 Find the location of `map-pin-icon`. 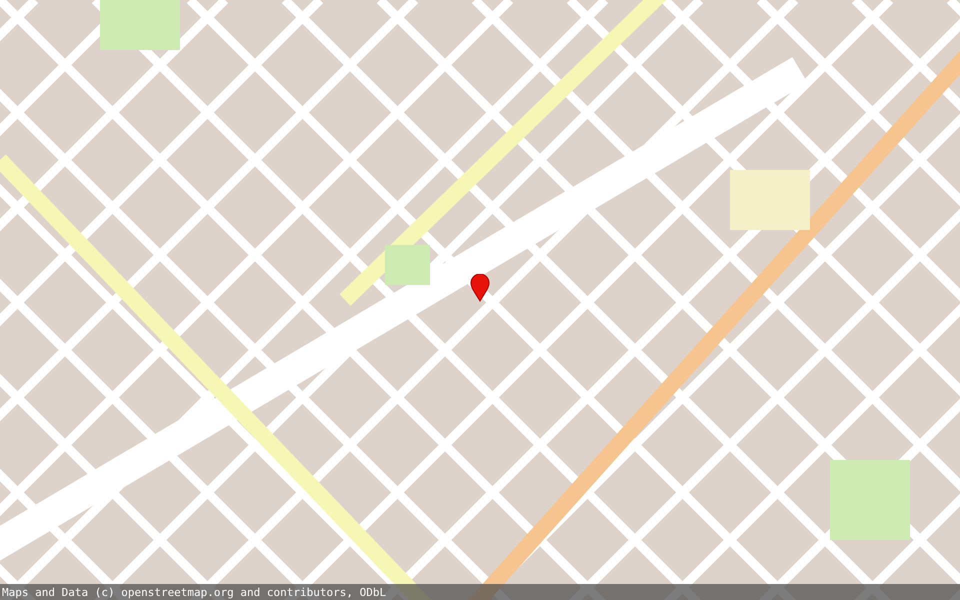

map-pin-icon is located at coordinates (480, 288).